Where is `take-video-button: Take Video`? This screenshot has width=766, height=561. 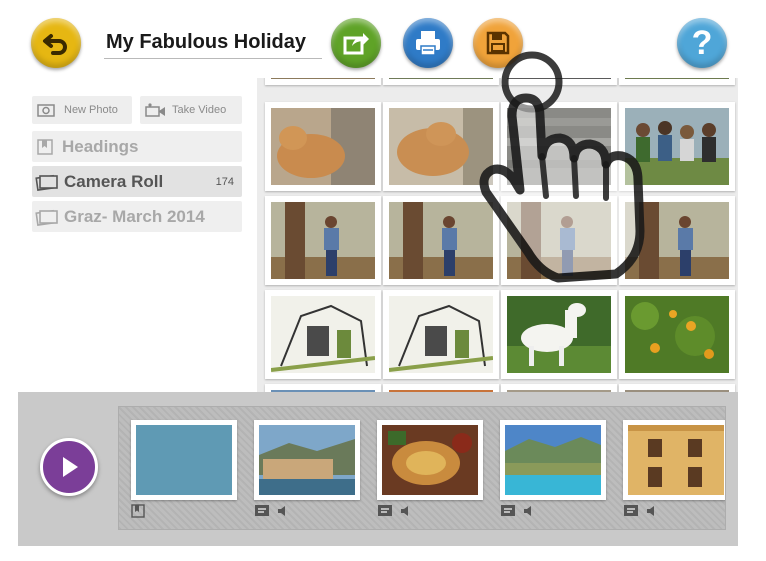
take-video-button: Take Video is located at coordinates (191, 110).